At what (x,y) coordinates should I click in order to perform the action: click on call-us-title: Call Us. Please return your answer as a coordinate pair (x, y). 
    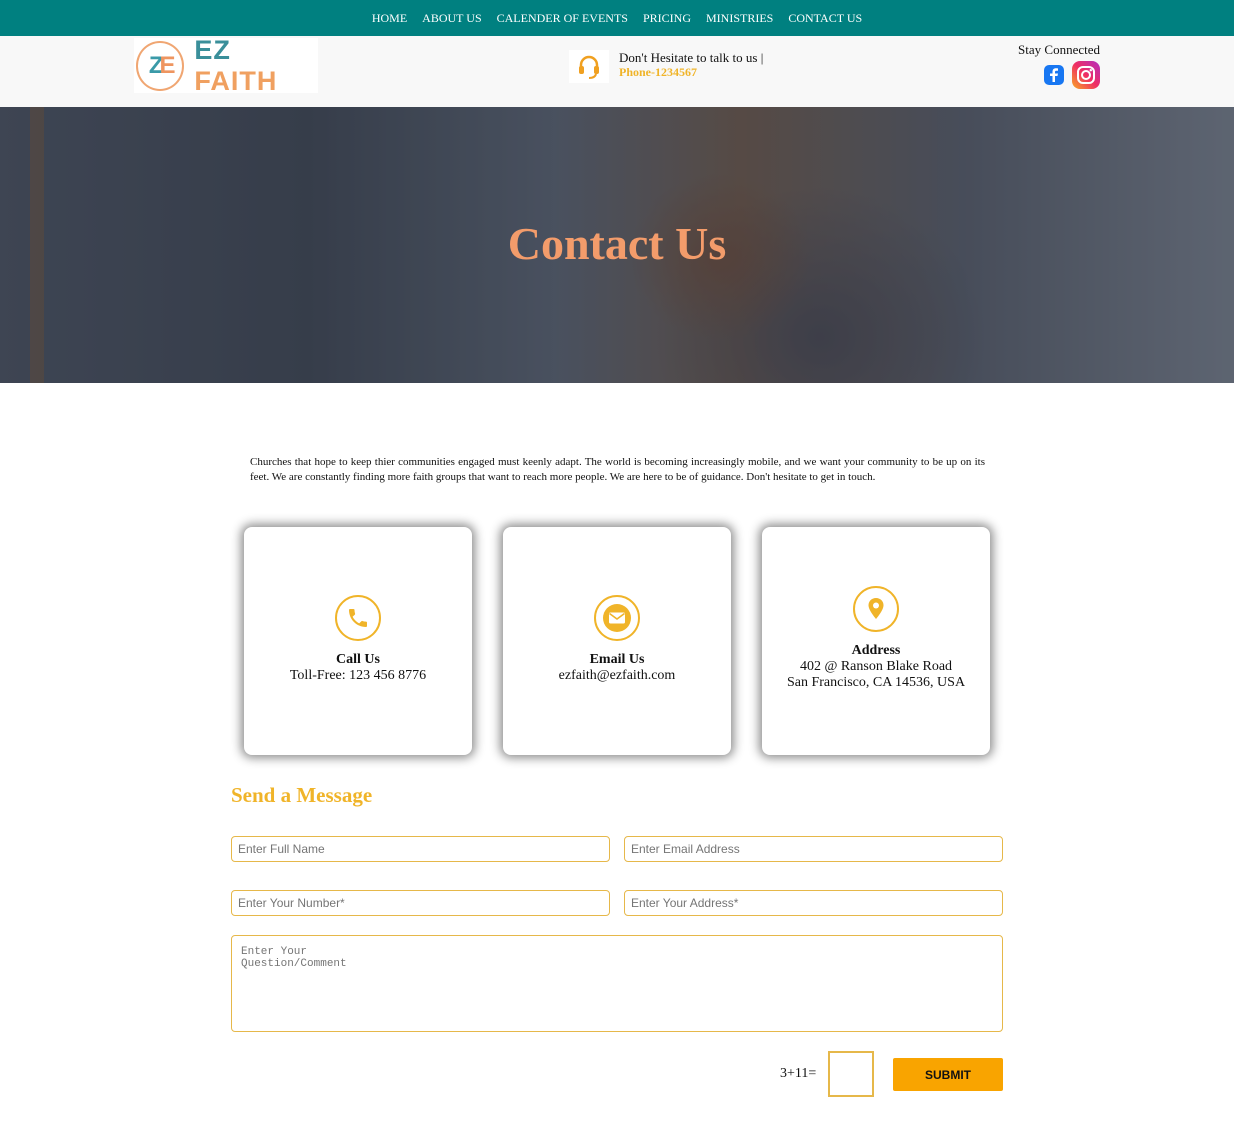
    Looking at the image, I should click on (358, 659).